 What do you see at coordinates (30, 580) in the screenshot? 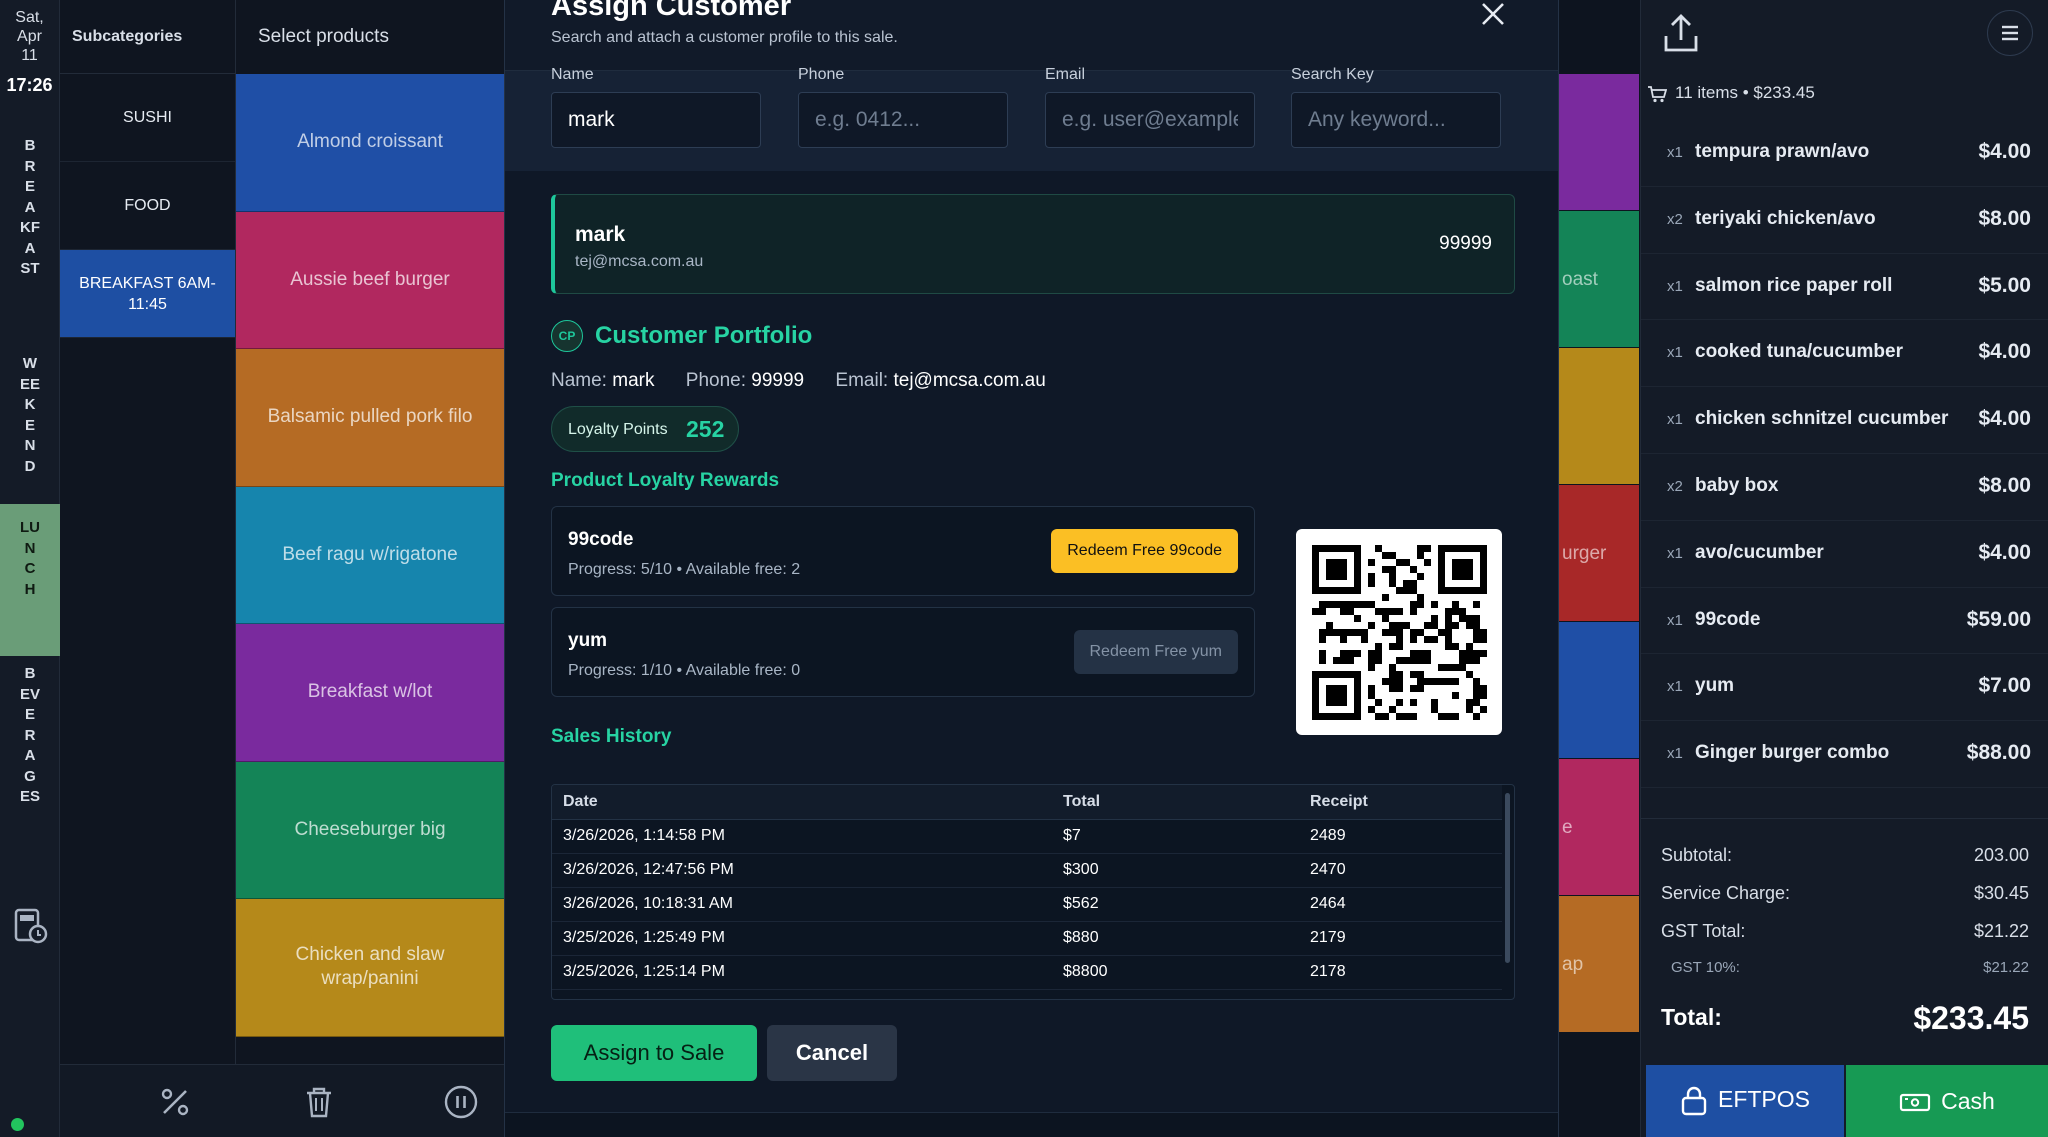
I see `daypart-lunch: LUNCH` at bounding box center [30, 580].